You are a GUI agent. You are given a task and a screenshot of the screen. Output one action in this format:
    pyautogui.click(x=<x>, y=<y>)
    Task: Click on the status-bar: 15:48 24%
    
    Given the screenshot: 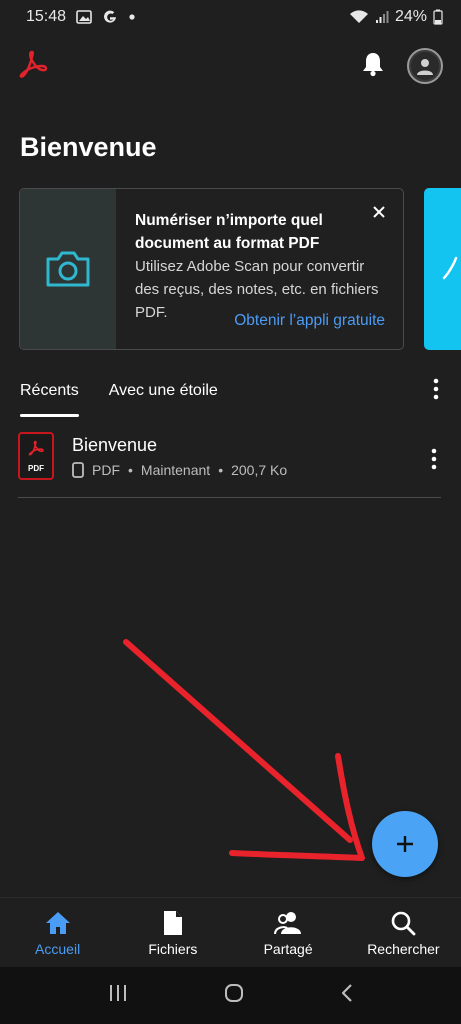 What is the action you would take?
    pyautogui.click(x=230, y=17)
    